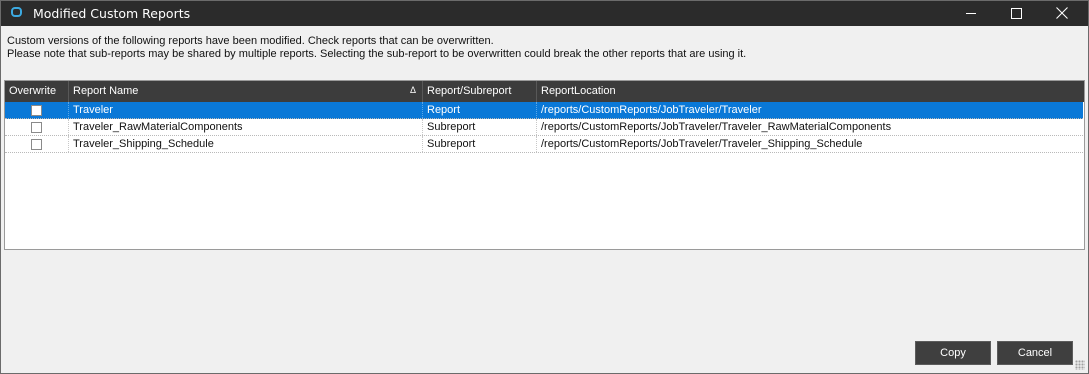 This screenshot has height=374, width=1089. I want to click on column-header-overwrite: Overwrite, so click(37, 91).